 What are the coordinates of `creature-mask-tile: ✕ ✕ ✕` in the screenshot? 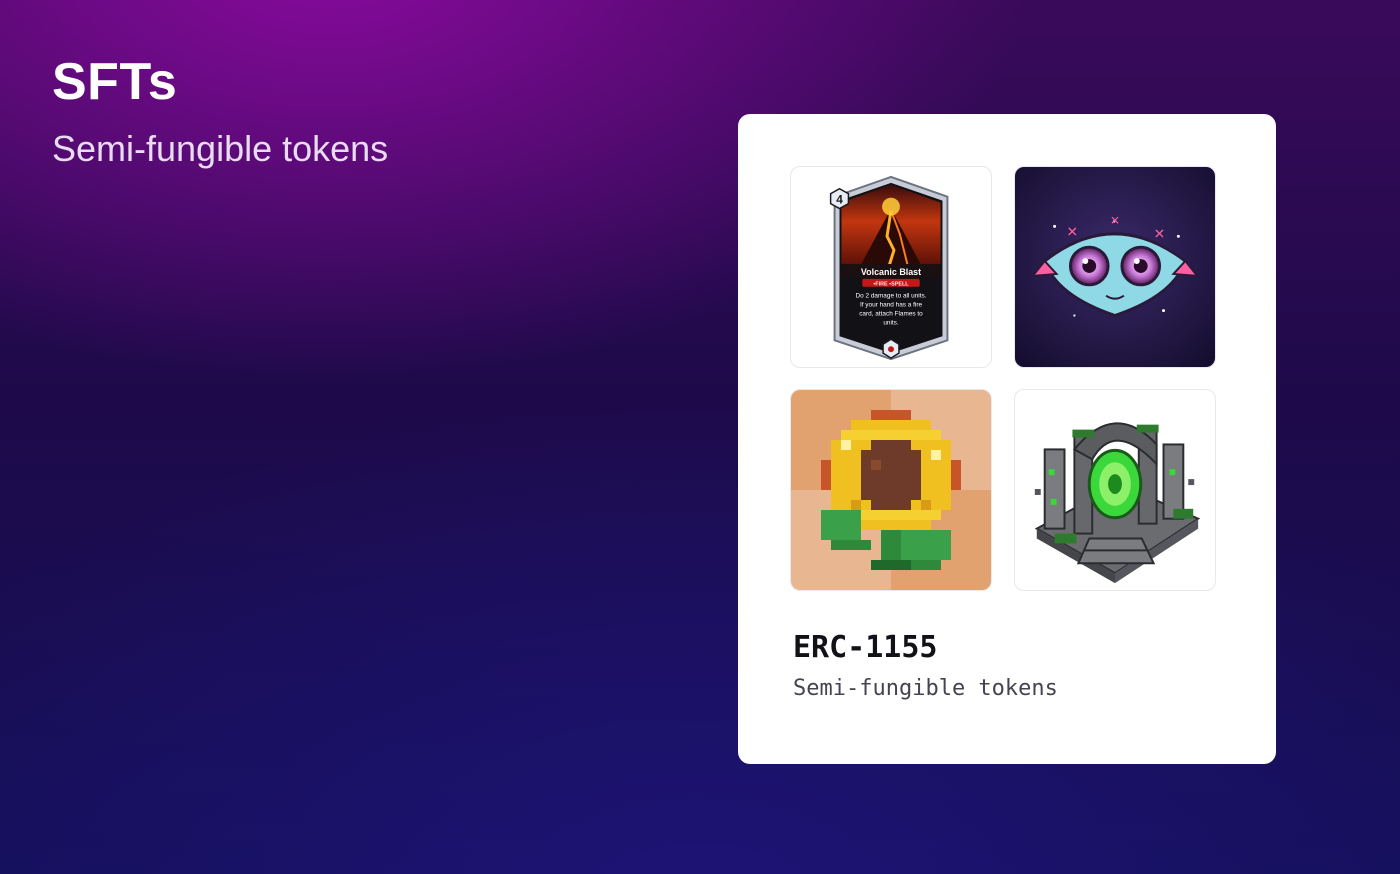 It's located at (1115, 267).